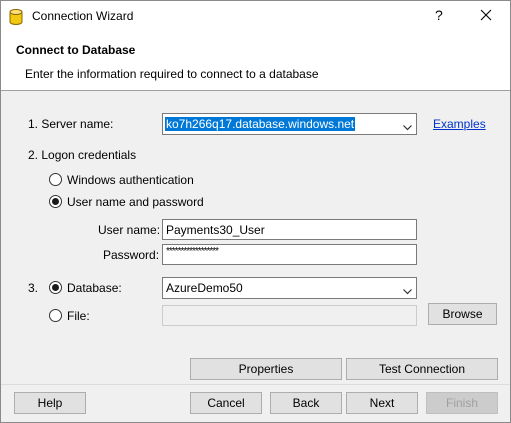 The height and width of the screenshot is (423, 511). What do you see at coordinates (459, 124) in the screenshot?
I see `examples-link: Examples` at bounding box center [459, 124].